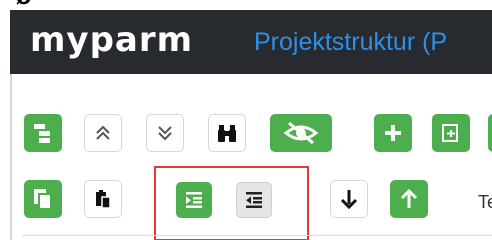 This screenshot has width=492, height=240. I want to click on indent-outdent-highlight, so click(231, 203).